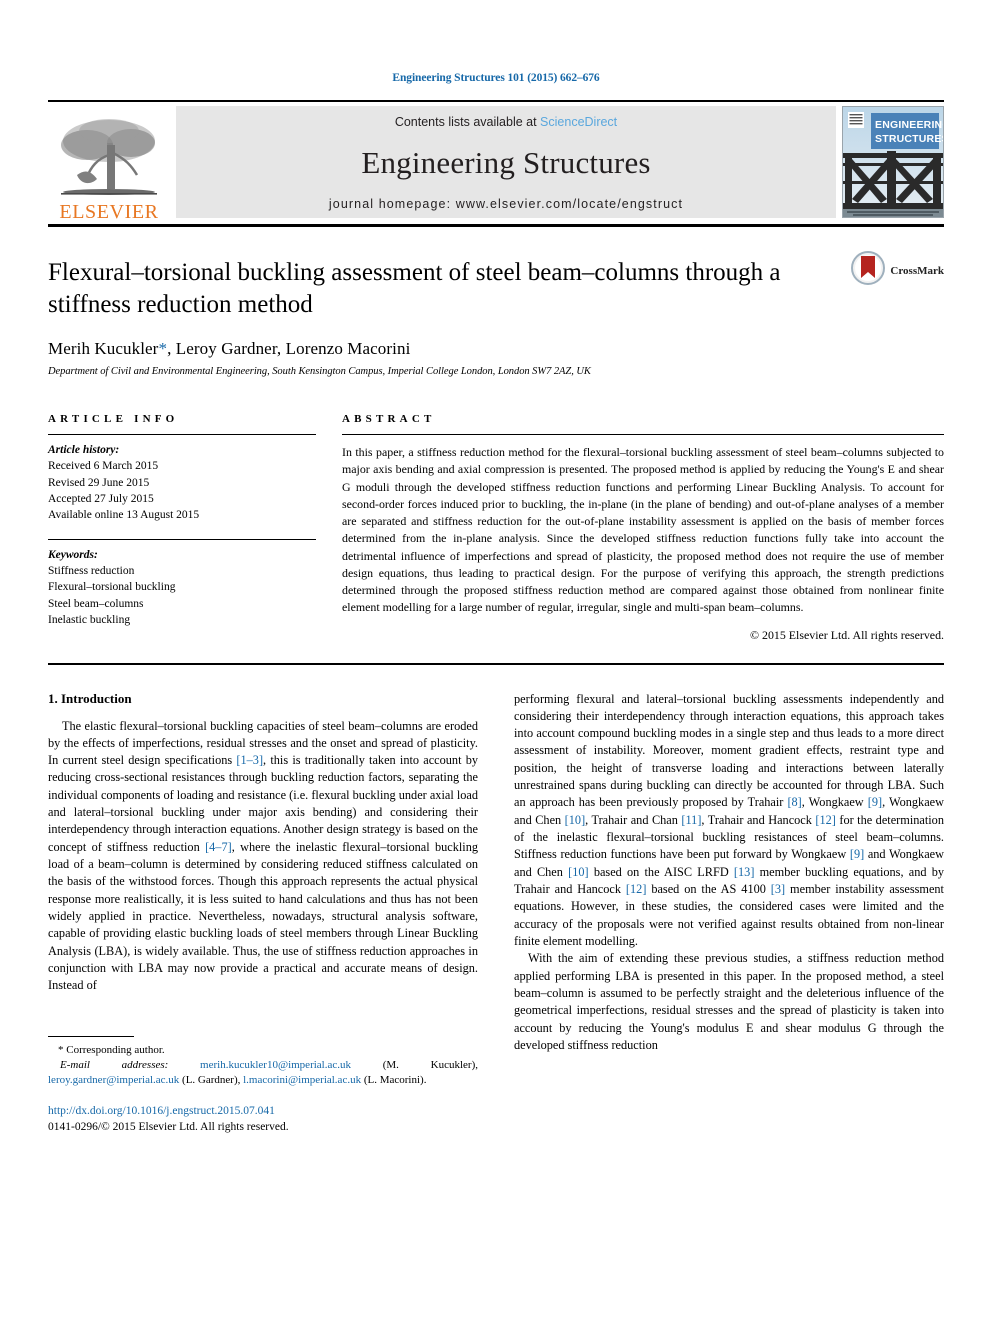  Describe the element at coordinates (90, 698) in the screenshot. I see `section-heading-introduction: 1. Introduction` at that location.